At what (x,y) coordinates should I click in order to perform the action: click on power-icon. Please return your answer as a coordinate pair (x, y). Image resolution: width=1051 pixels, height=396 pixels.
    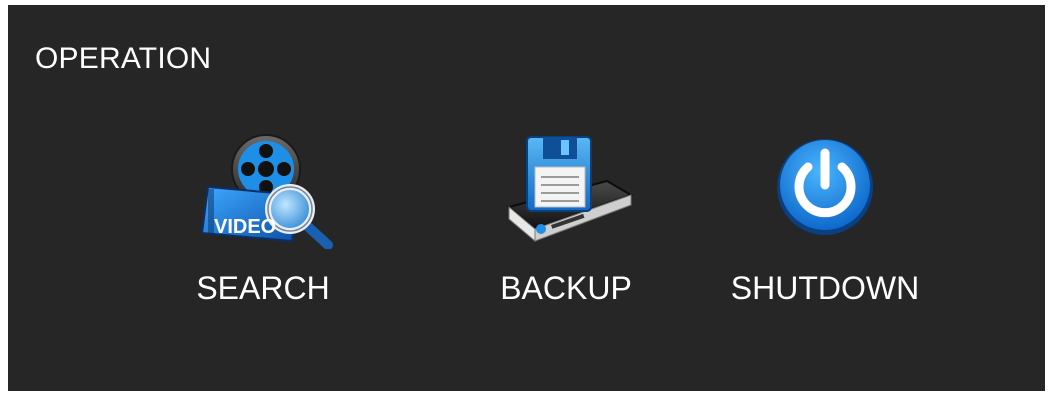
    Looking at the image, I should click on (825, 189).